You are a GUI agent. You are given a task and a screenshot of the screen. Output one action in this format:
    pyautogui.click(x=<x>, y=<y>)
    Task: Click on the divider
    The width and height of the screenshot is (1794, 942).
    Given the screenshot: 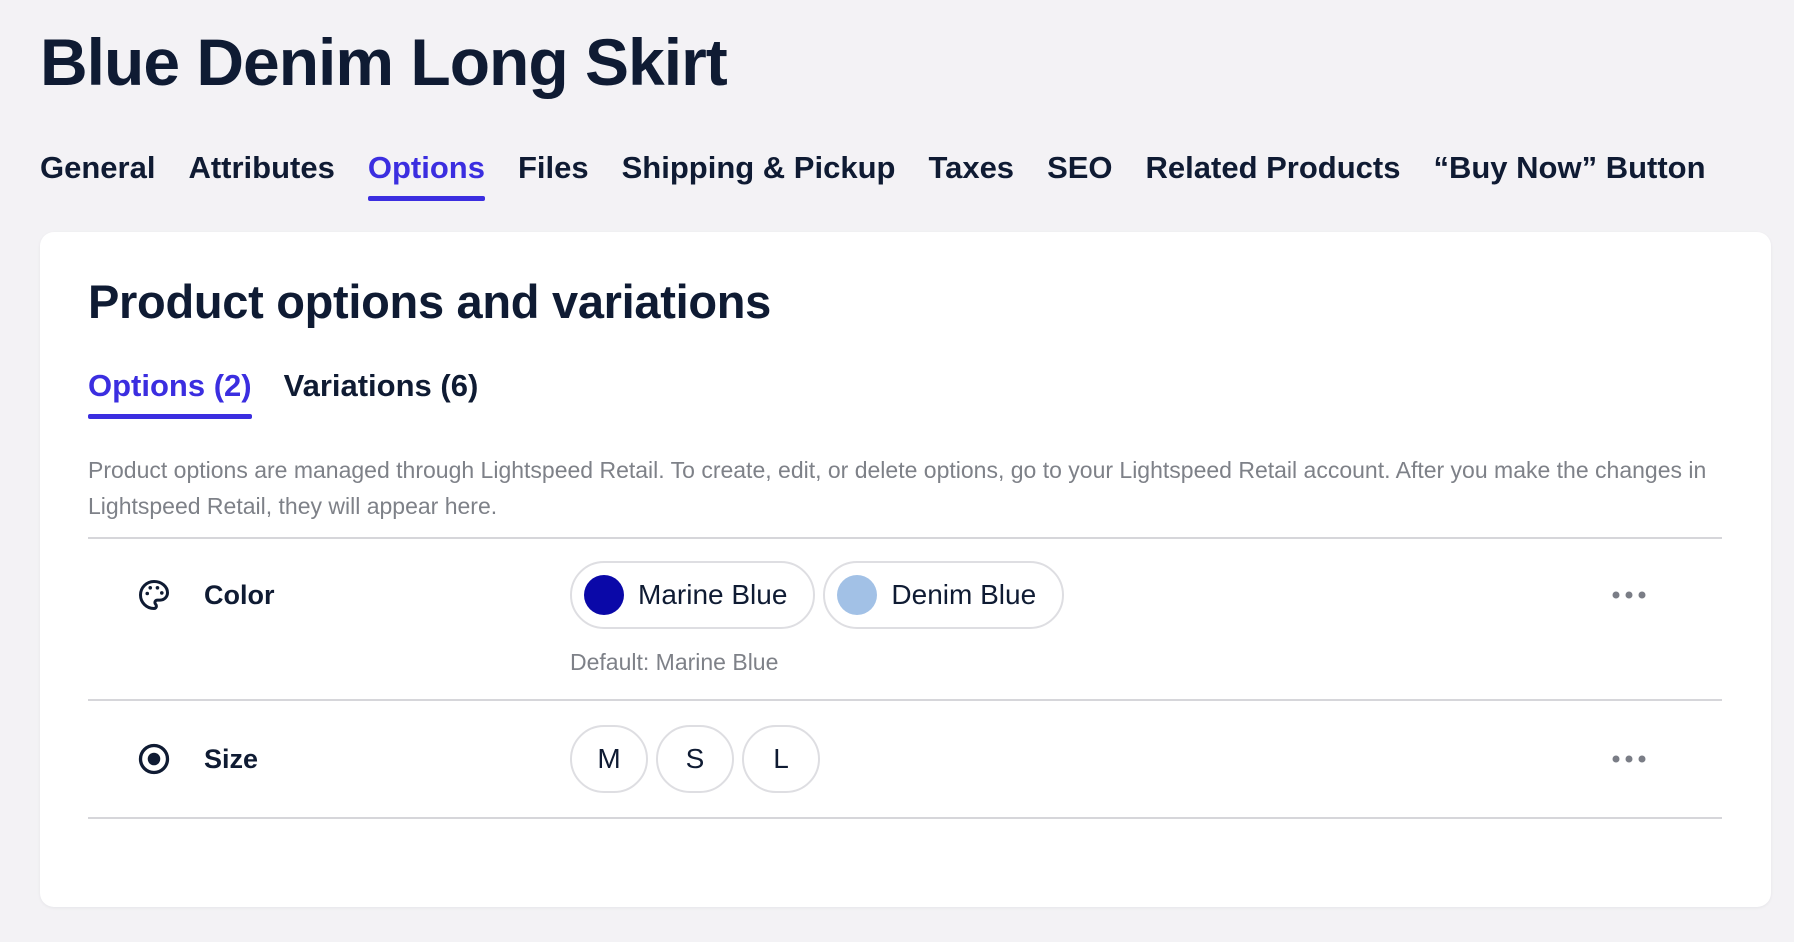 What is the action you would take?
    pyautogui.click(x=905, y=818)
    